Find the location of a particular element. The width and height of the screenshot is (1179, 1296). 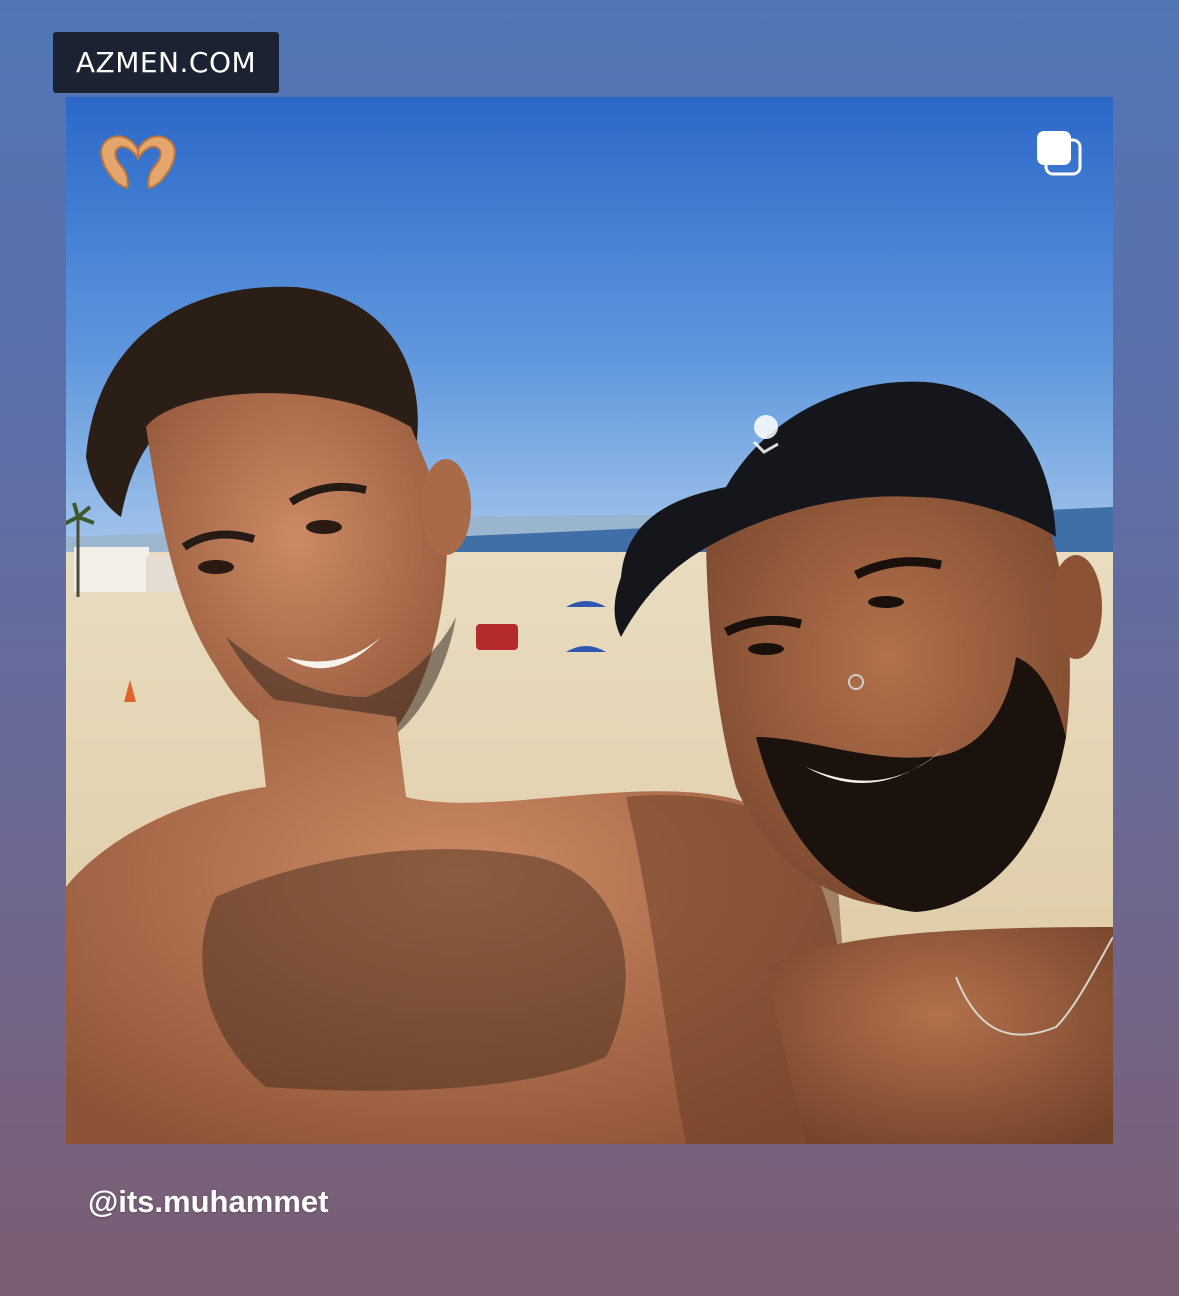

stacked-squares-icon is located at coordinates (1059, 153).